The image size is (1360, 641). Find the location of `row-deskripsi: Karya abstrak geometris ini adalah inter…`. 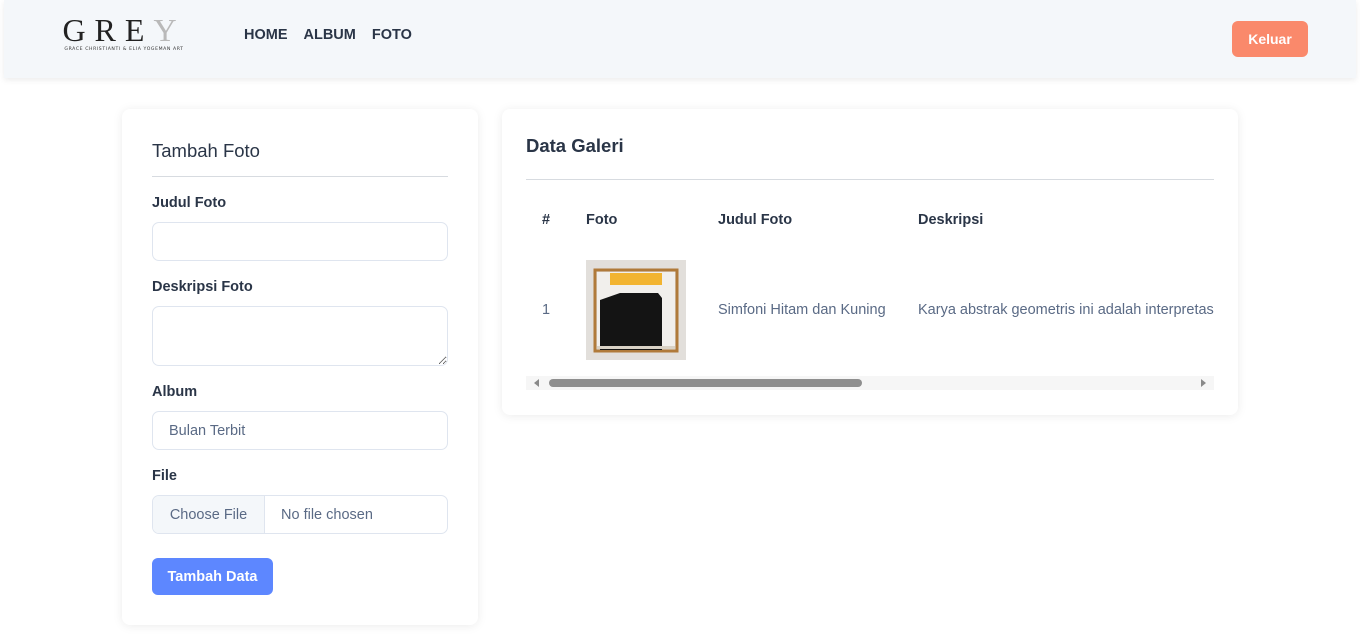

row-deskripsi: Karya abstrak geometris ini adalah inter… is located at coordinates (1066, 310).